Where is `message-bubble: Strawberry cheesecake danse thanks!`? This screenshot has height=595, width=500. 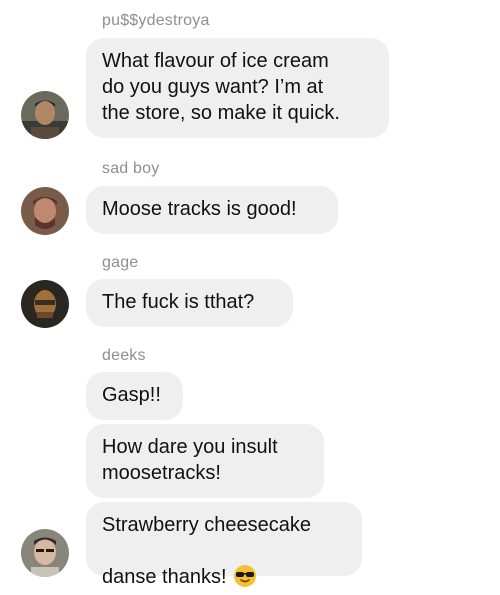 message-bubble: Strawberry cheesecake danse thanks! is located at coordinates (224, 545).